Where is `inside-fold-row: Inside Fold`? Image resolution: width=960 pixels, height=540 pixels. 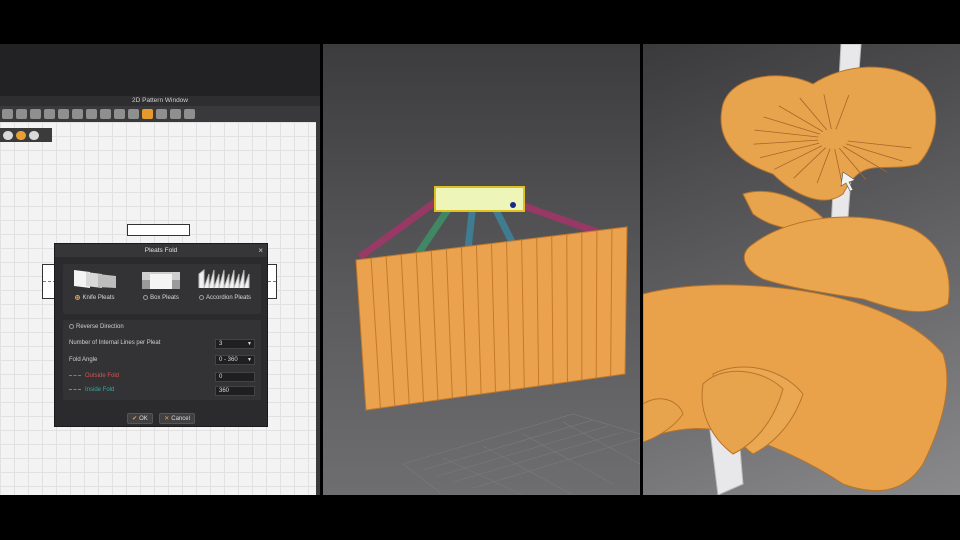 inside-fold-row: Inside Fold is located at coordinates (91, 390).